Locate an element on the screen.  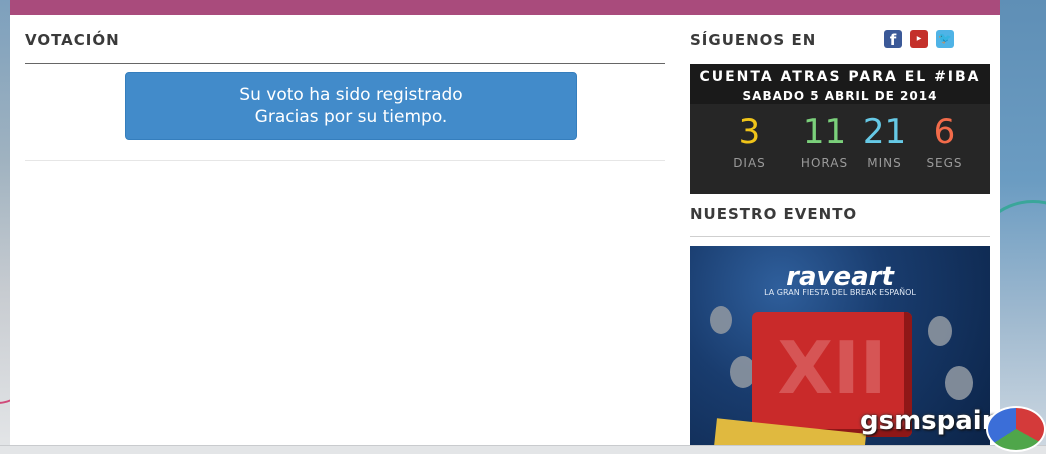
background-right is located at coordinates (1008, 226).